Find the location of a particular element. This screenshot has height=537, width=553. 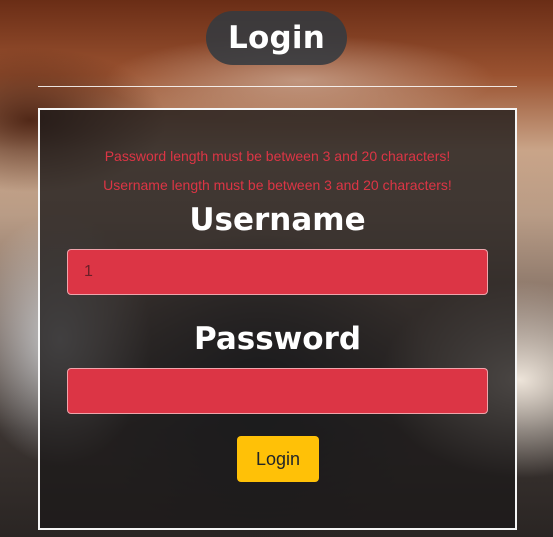

login-button: Login is located at coordinates (278, 459).